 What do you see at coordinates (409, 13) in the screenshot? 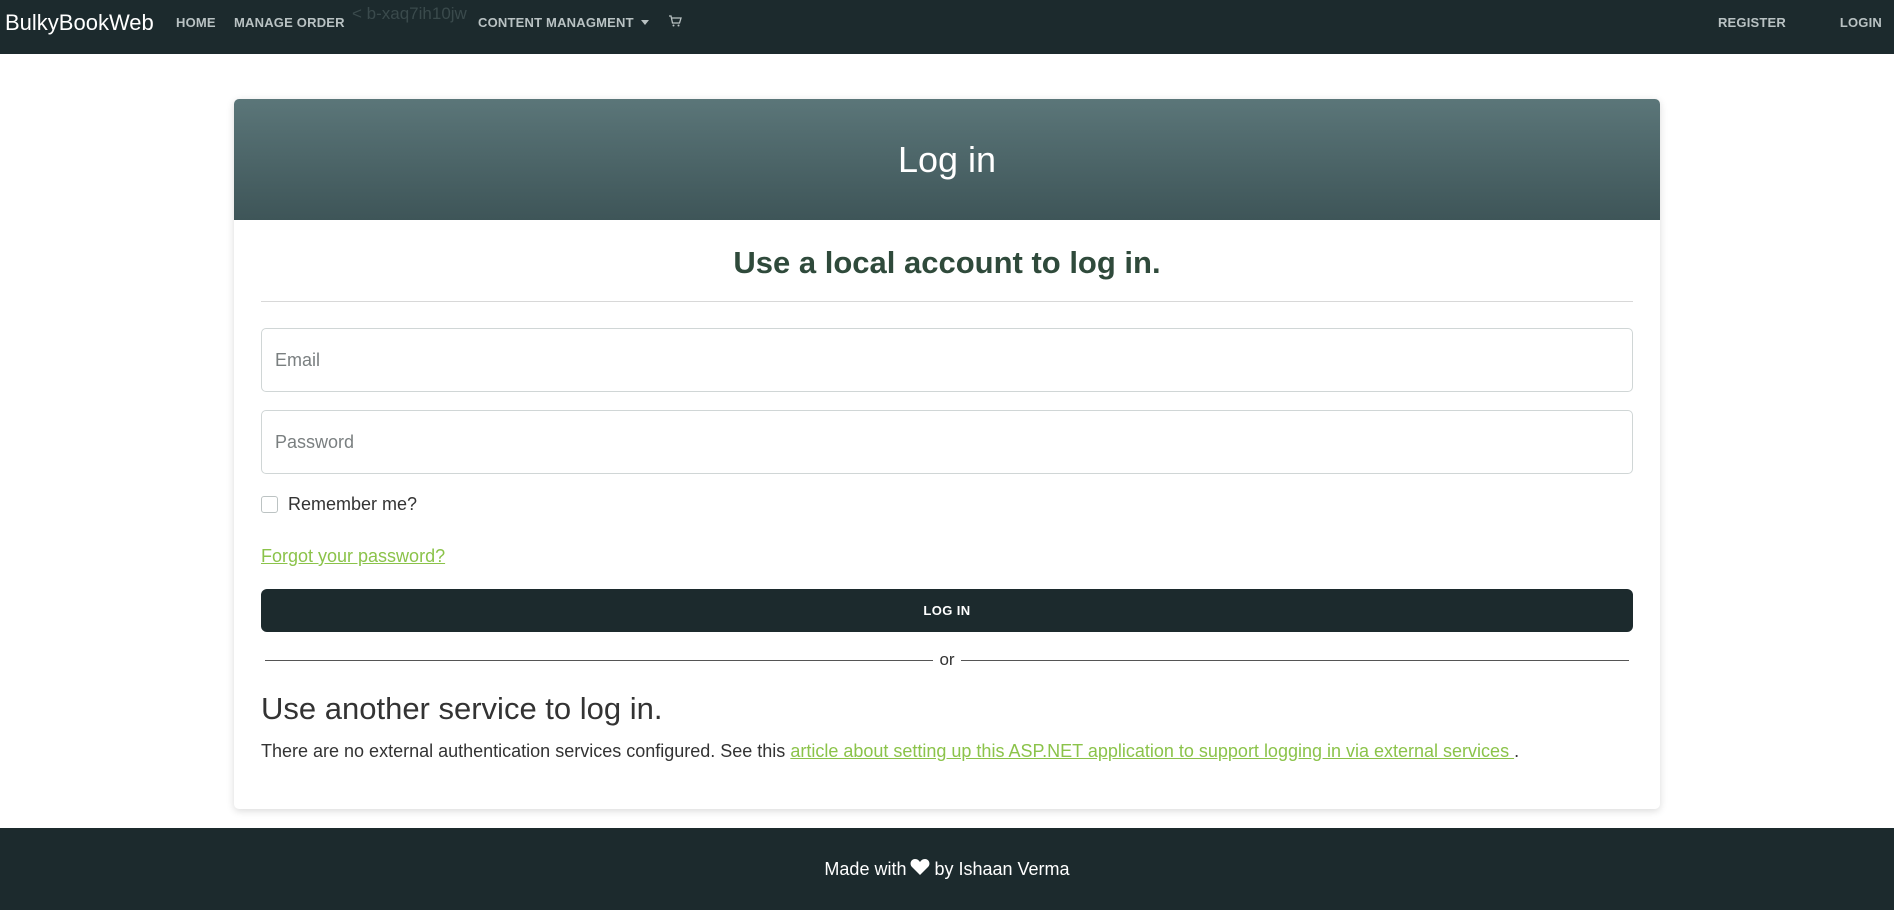
I see `scoped-css-overlay-text: < b-xaq7ih10jw` at bounding box center [409, 13].